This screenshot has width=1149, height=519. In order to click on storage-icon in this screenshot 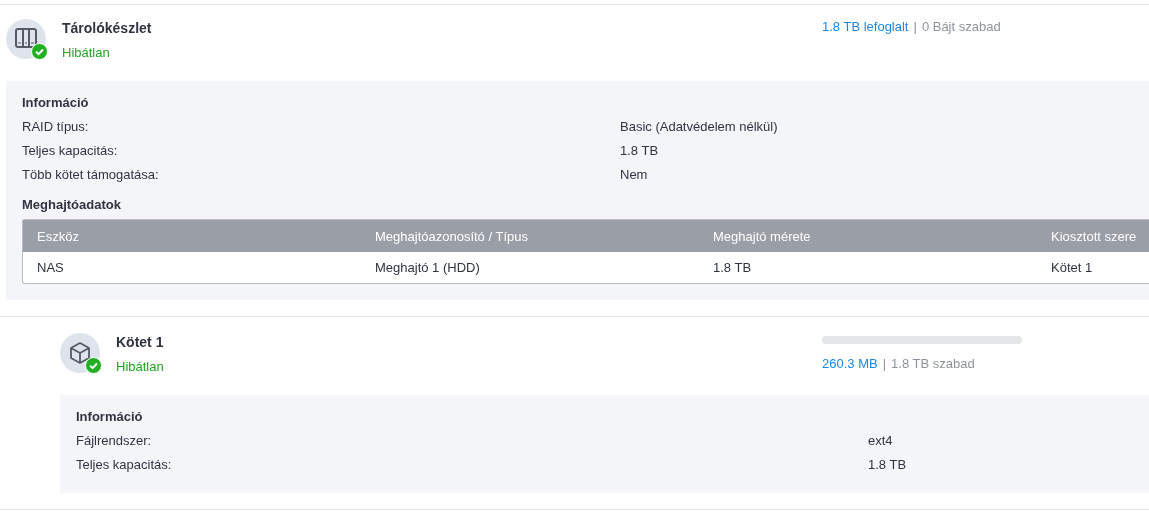, I will do `click(26, 39)`.